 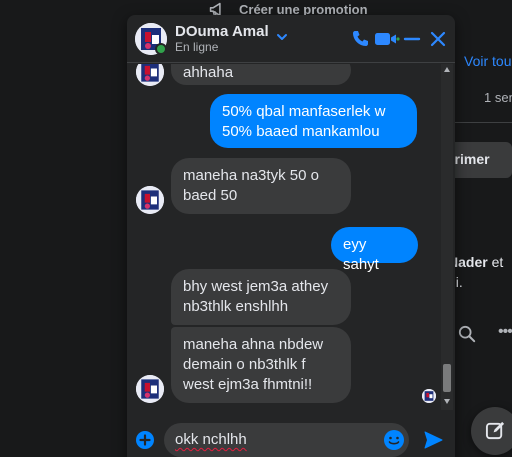 I want to click on message-bubble-outgoing: eyy sahyt, so click(x=374, y=250).